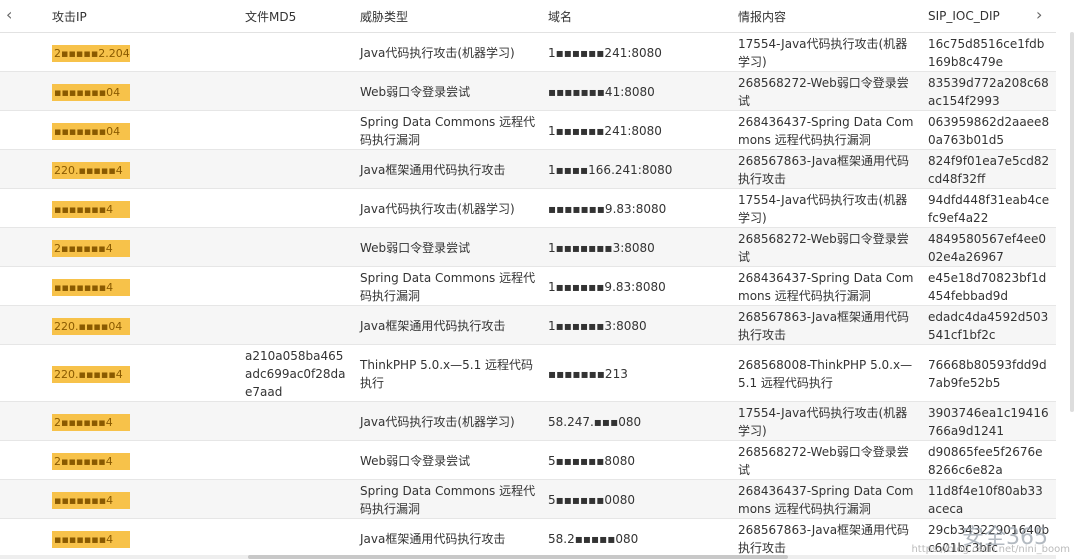 The image size is (1080, 559). Describe the element at coordinates (142, 325) in the screenshot. I see `attack-ip-cell: 220.▪▪▪▪04` at that location.